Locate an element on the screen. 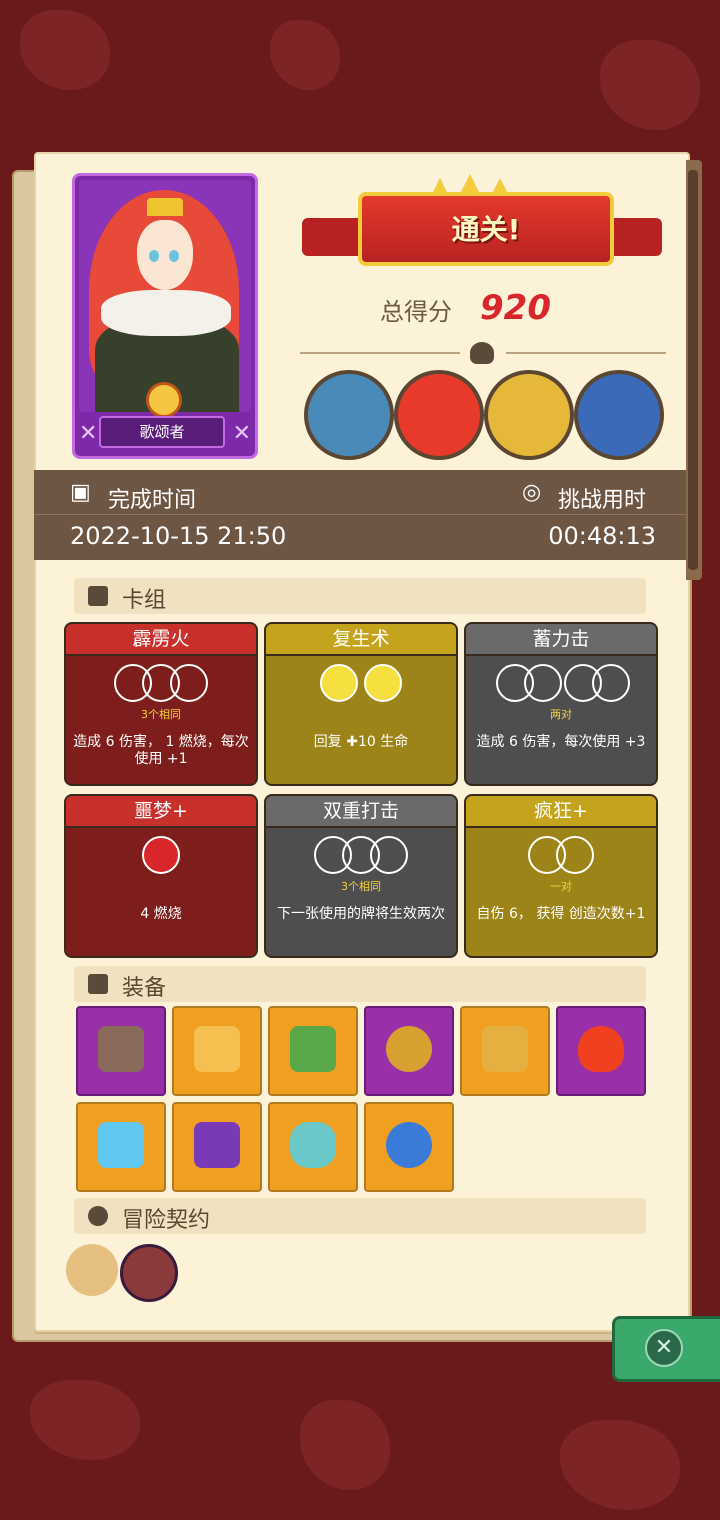  contract-header: 冒险契约 is located at coordinates (360, 1216).